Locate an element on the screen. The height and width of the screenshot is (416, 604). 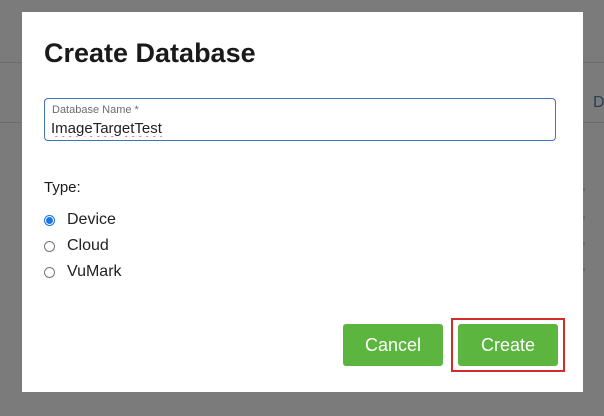
create-button: Create is located at coordinates (508, 345).